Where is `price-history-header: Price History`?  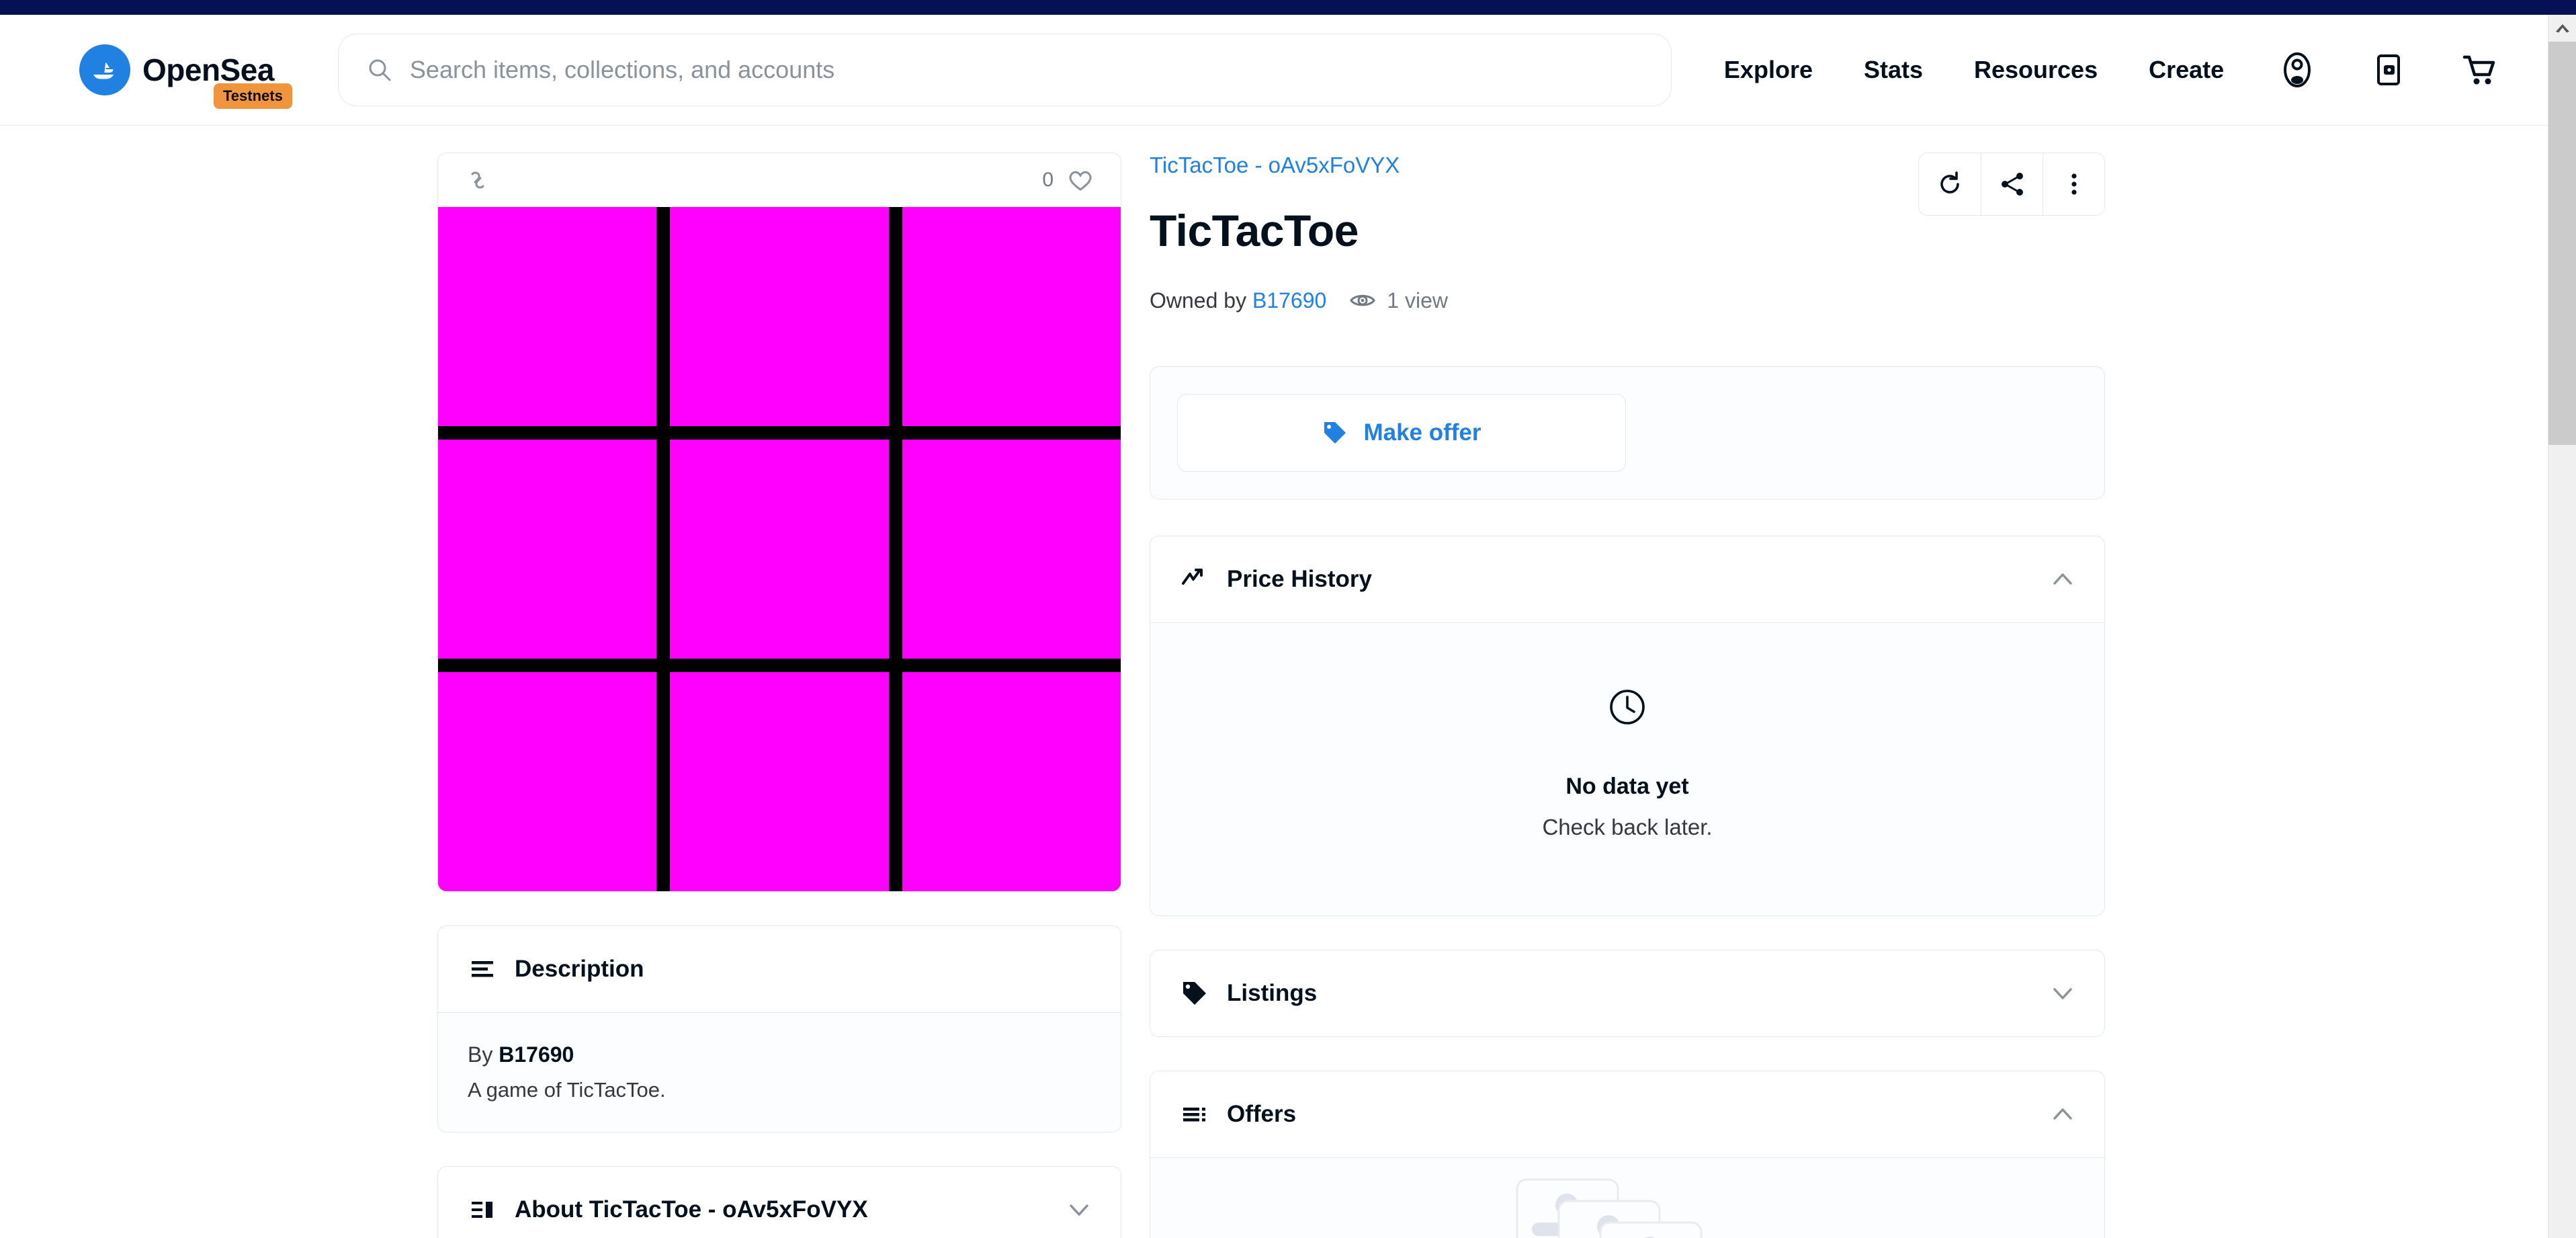 price-history-header: Price History is located at coordinates (1627, 579).